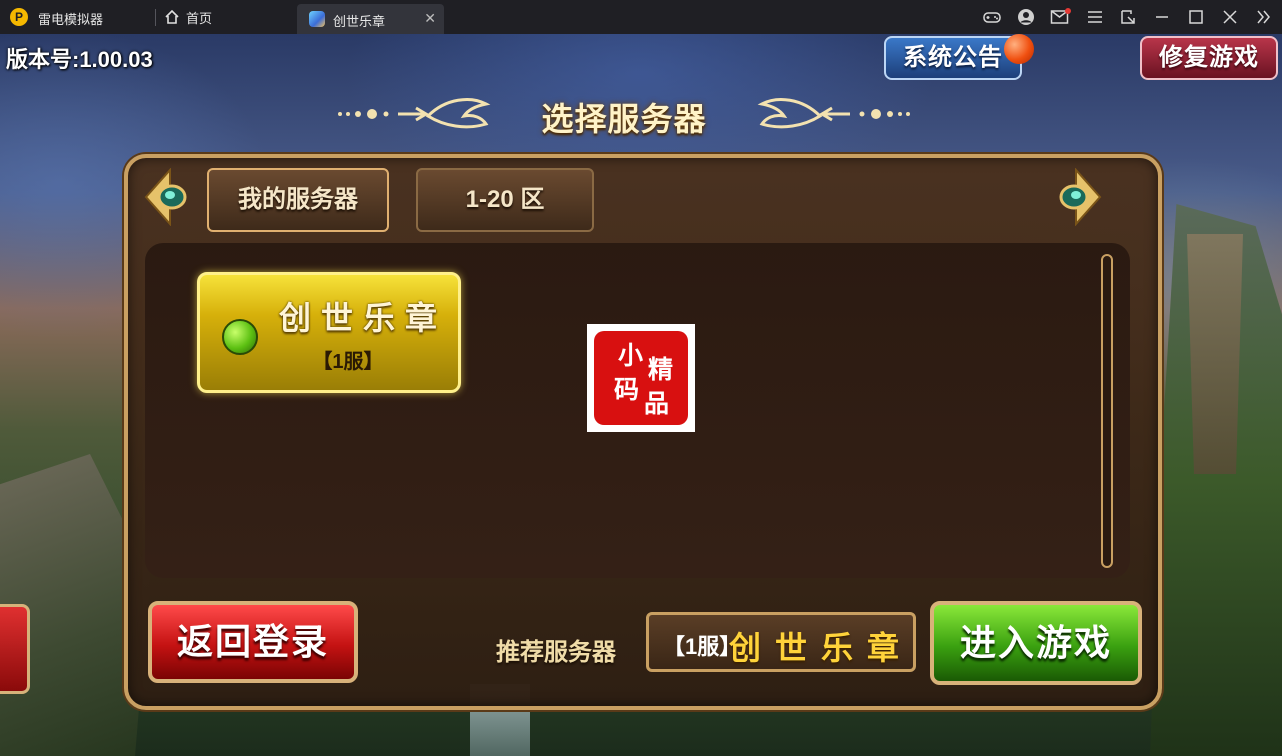 The width and height of the screenshot is (1282, 756). Describe the element at coordinates (240, 337) in the screenshot. I see `server-status-icon` at that location.